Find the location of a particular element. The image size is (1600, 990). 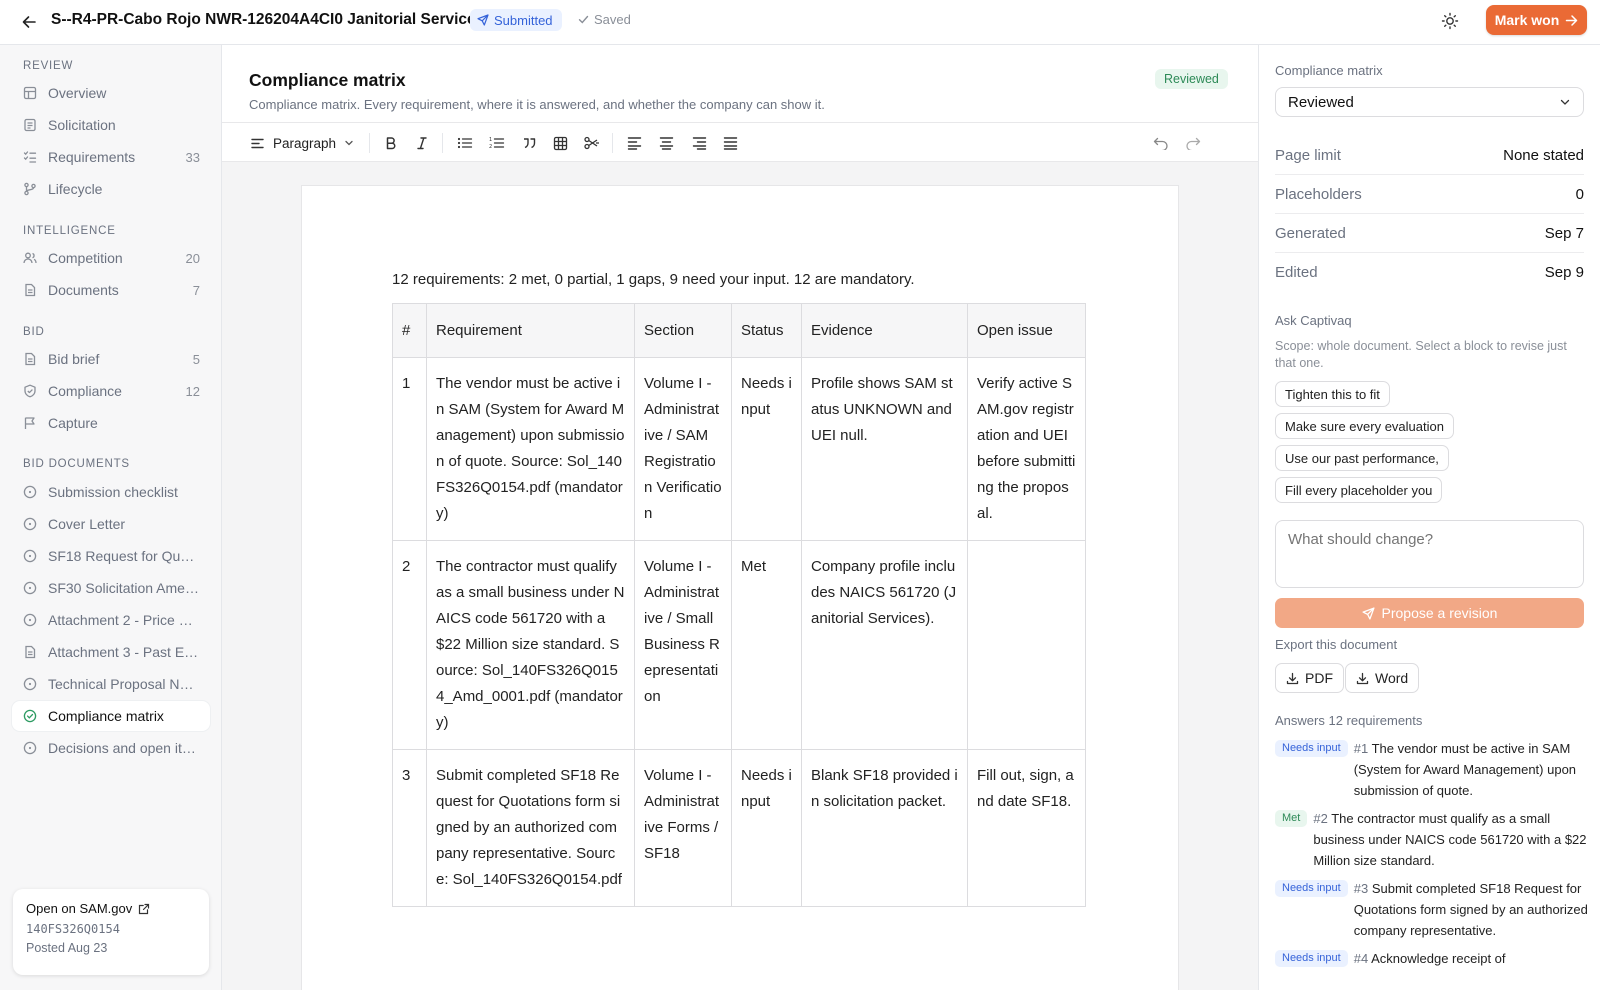

count-badge: 12 is located at coordinates (192, 391).